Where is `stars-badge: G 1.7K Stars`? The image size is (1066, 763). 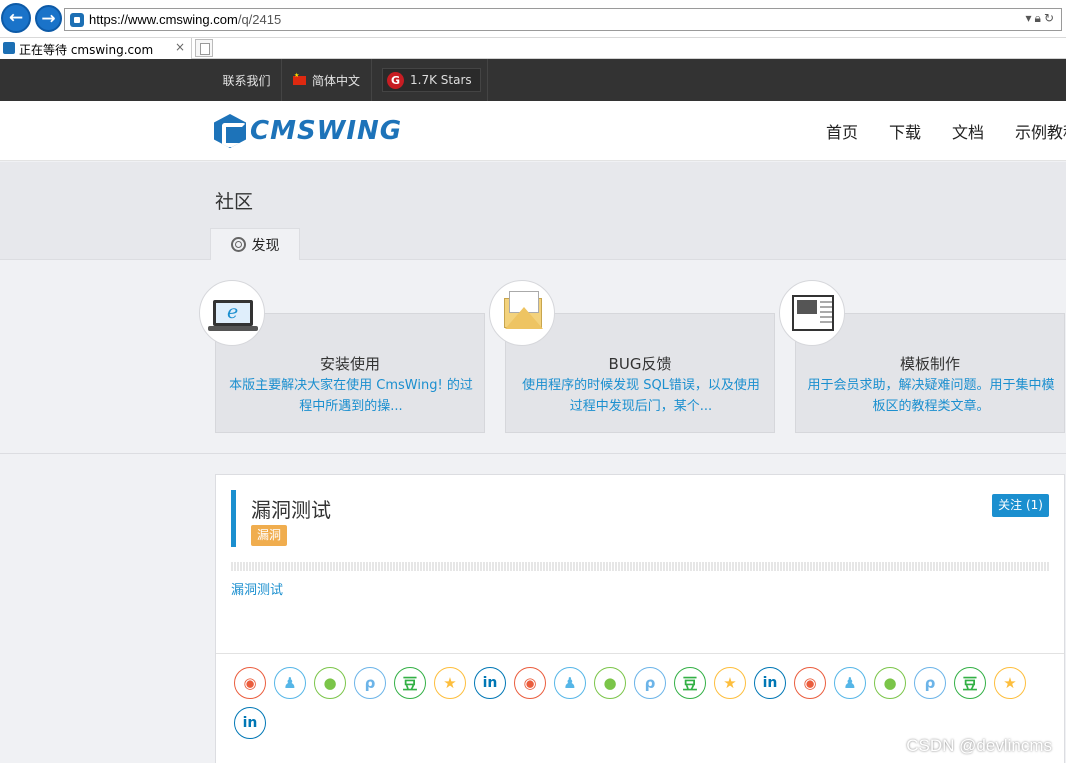 stars-badge: G 1.7K Stars is located at coordinates (431, 80).